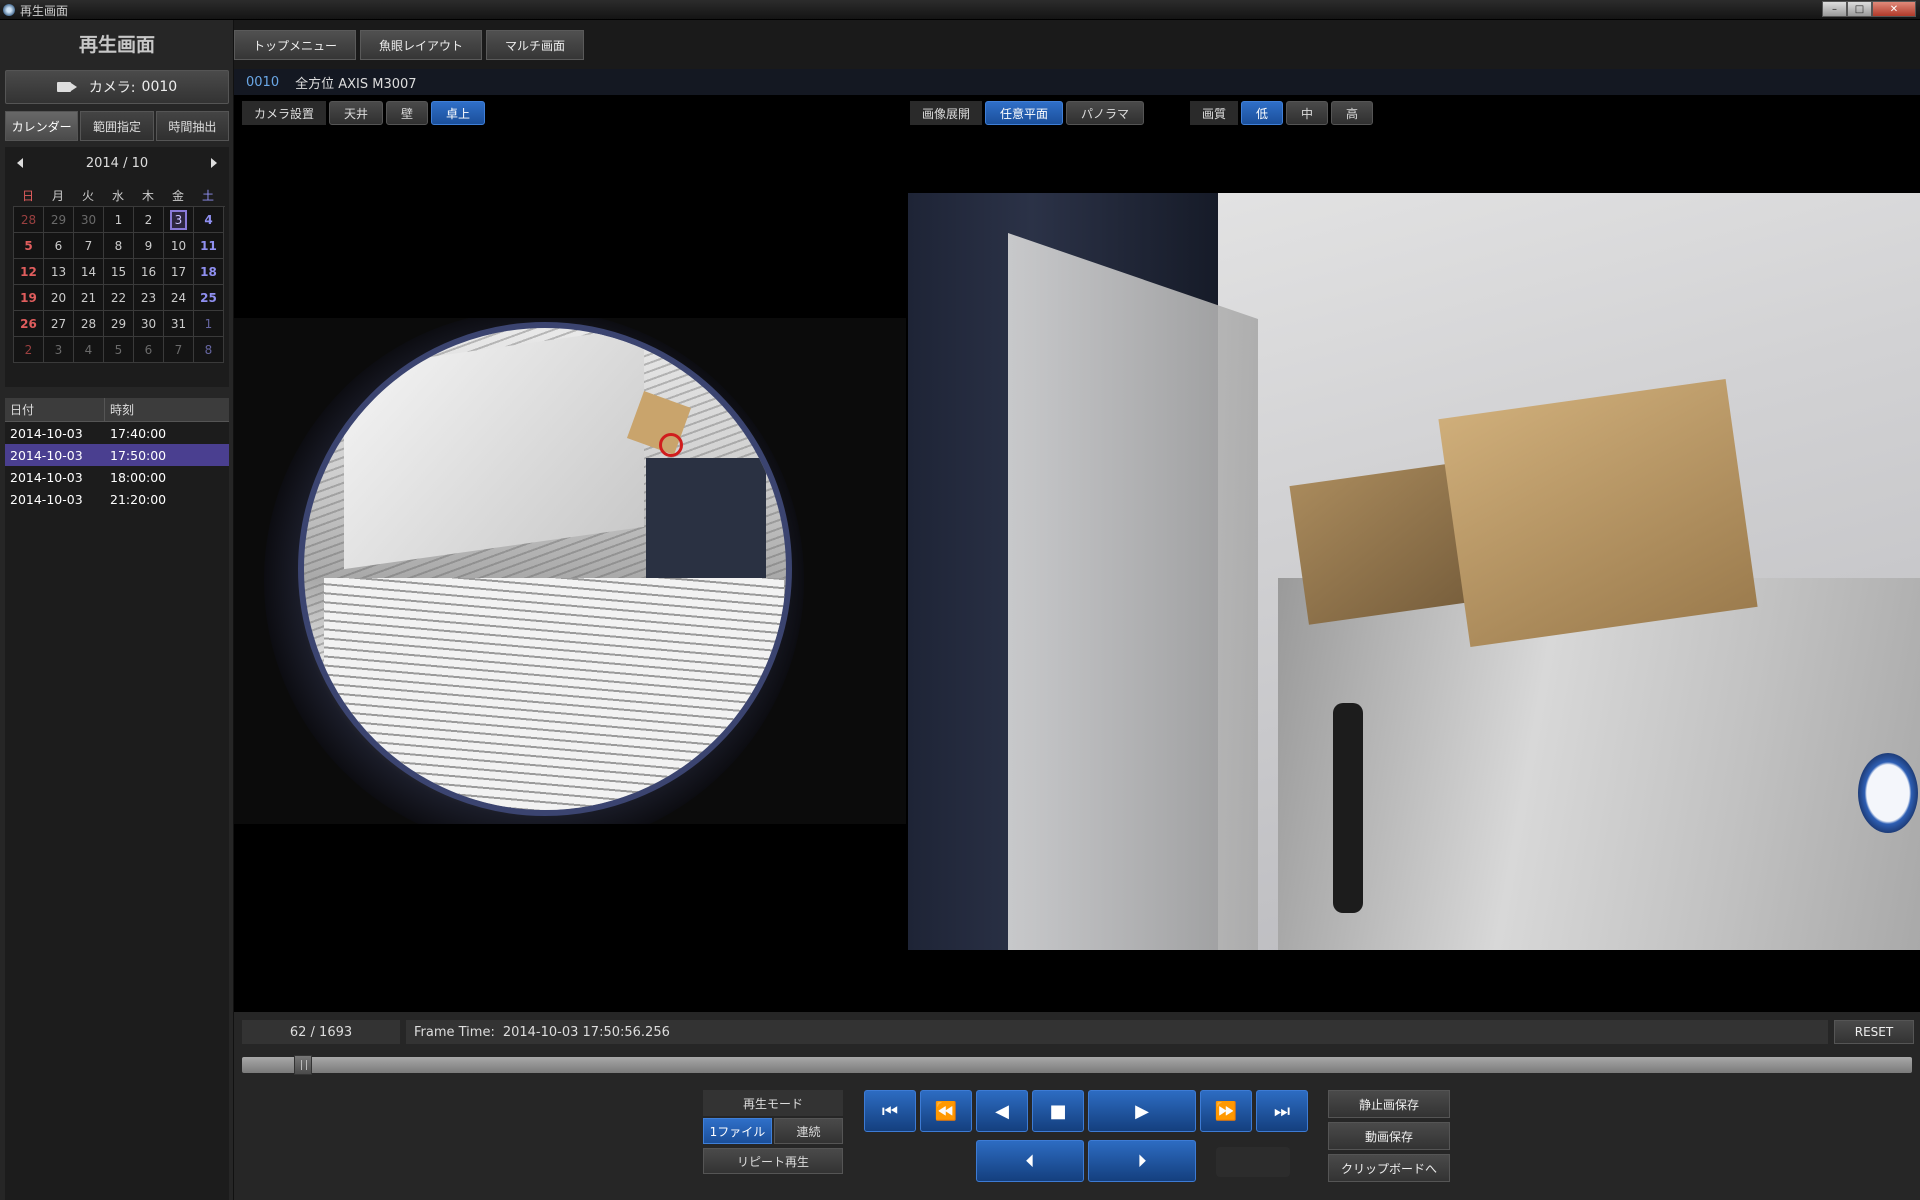 This screenshot has width=1920, height=1200. Describe the element at coordinates (207, 196) in the screenshot. I see `weekday-label: 土` at that location.